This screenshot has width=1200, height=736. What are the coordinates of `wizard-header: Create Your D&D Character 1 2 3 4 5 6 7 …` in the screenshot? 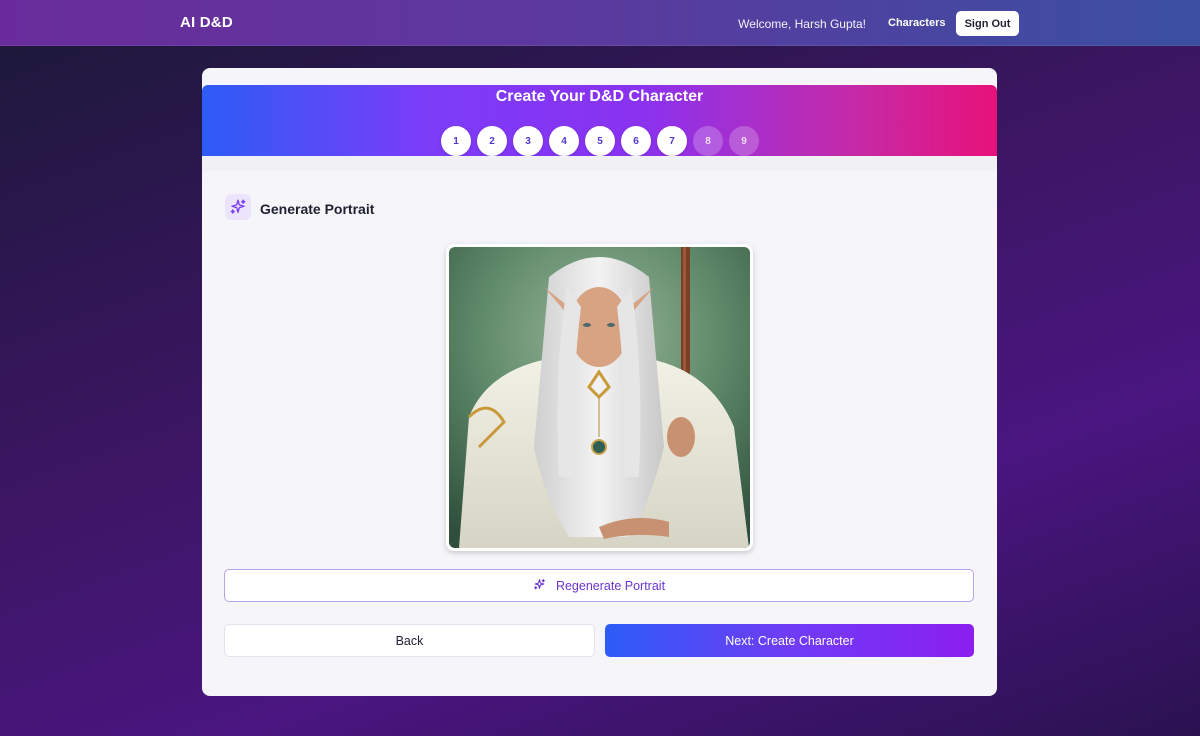 It's located at (599, 120).